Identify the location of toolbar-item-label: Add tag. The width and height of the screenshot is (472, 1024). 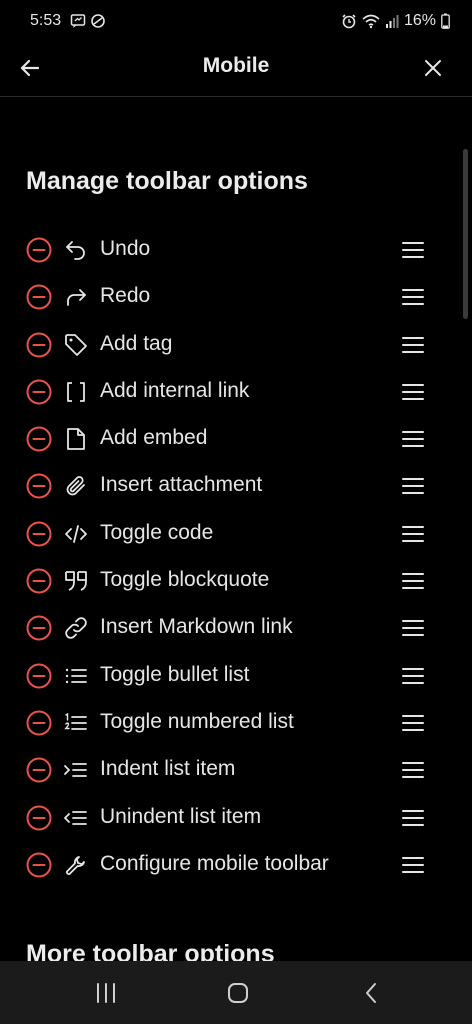
(136, 343).